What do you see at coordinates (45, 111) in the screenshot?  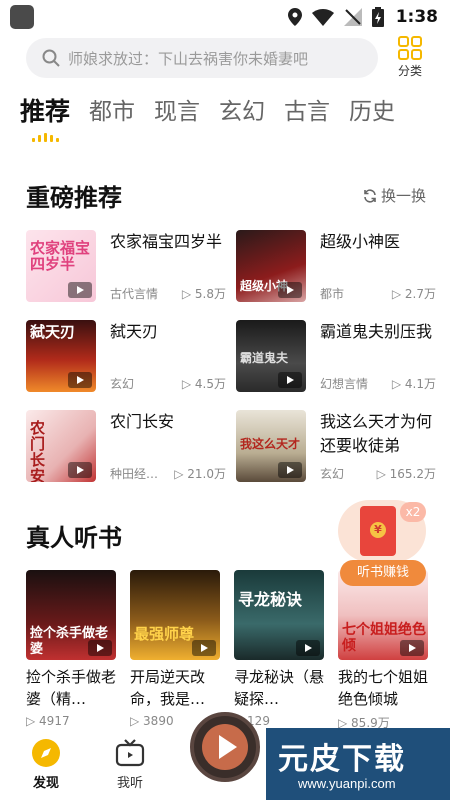 I see `tab-label: 推荐` at bounding box center [45, 111].